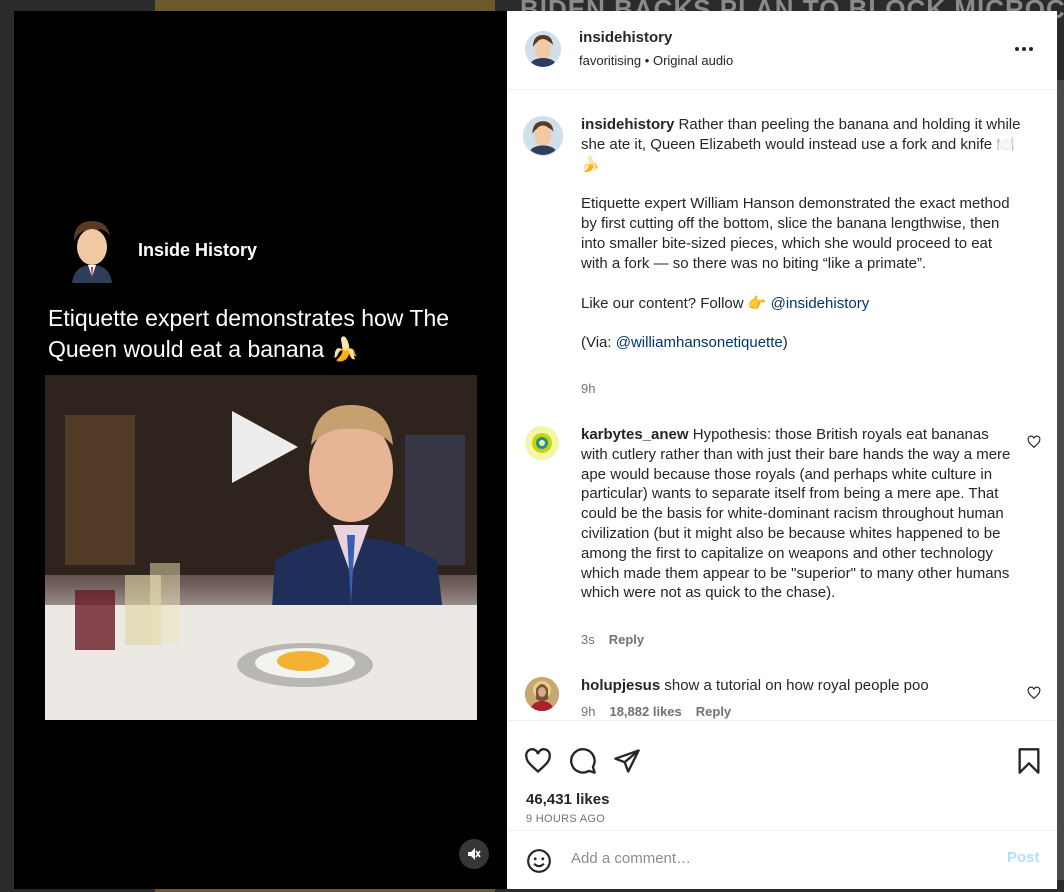 The height and width of the screenshot is (892, 1064). What do you see at coordinates (699, 342) in the screenshot?
I see `via-mention-link: @williamhansonetiquette` at bounding box center [699, 342].